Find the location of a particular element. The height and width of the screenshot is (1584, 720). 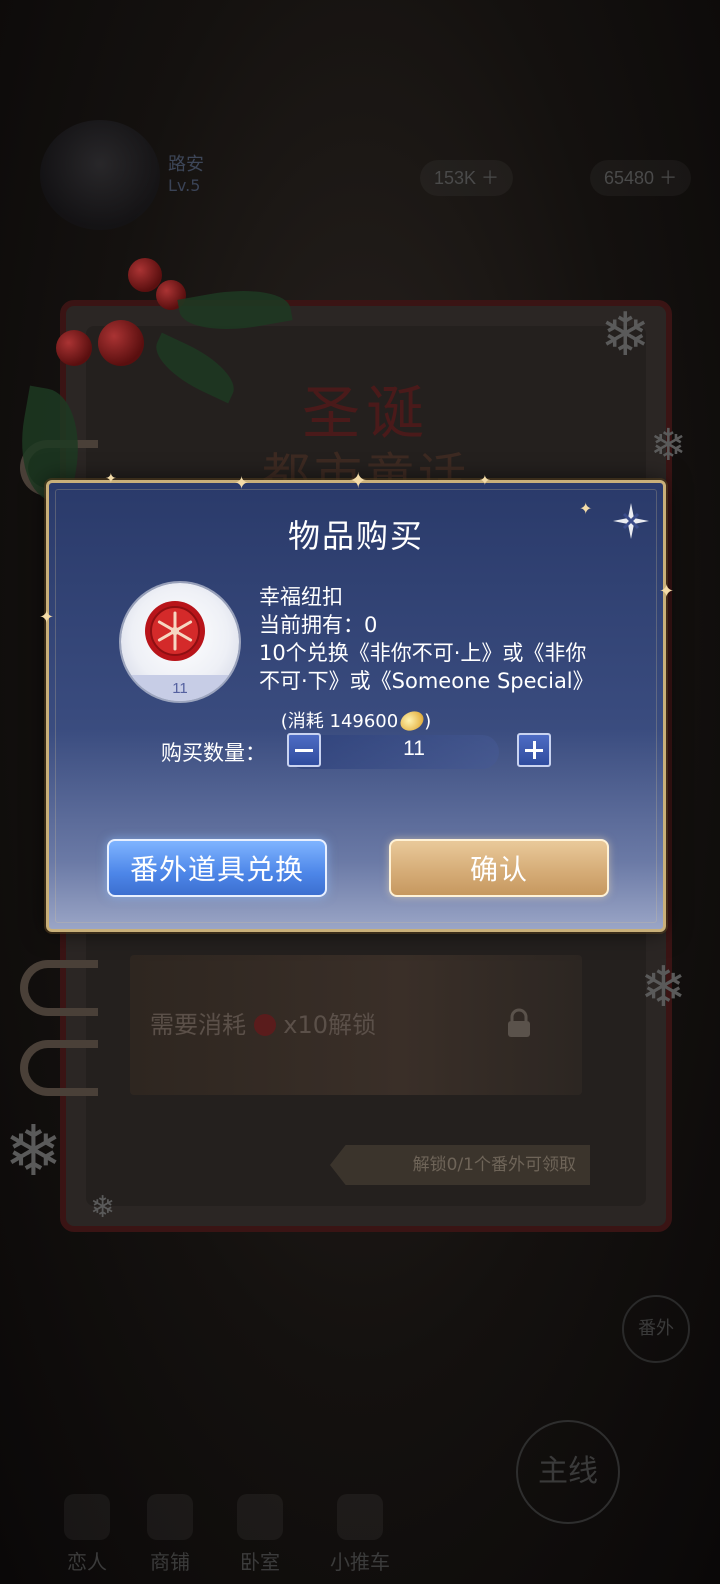

increase-quantity-button is located at coordinates (534, 750).